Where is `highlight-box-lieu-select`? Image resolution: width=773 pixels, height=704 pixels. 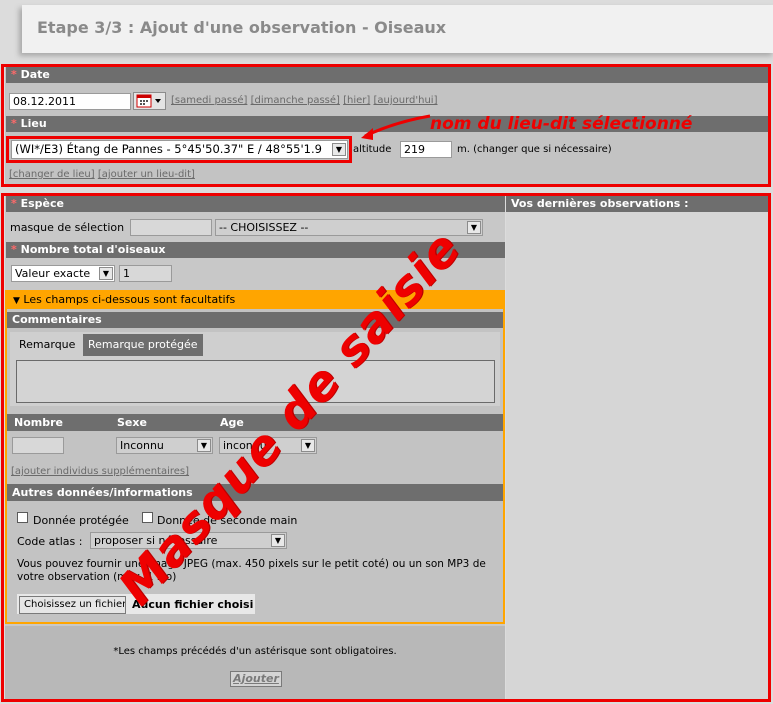 highlight-box-lieu-select is located at coordinates (179, 149).